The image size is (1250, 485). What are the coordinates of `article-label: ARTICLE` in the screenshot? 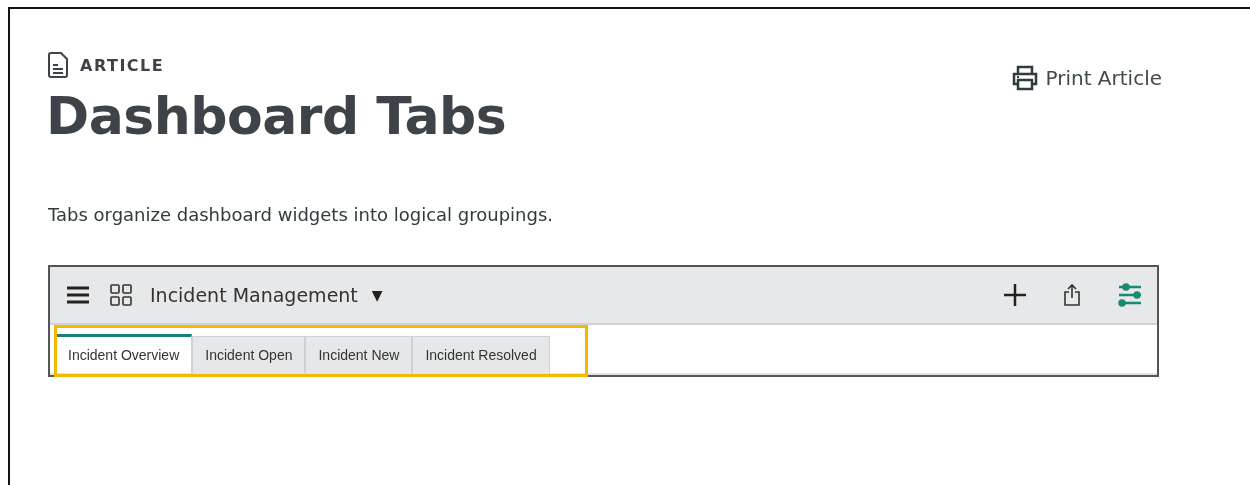 It's located at (122, 65).